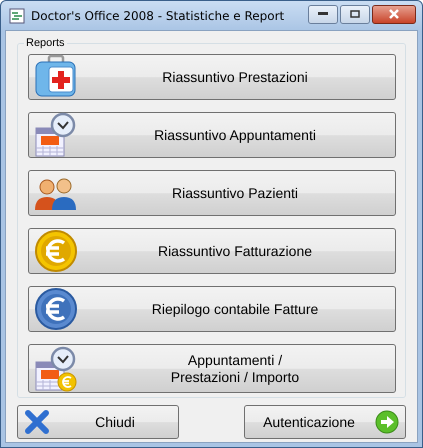  Describe the element at coordinates (212, 309) in the screenshot. I see `report-button: Riepilogo contabile Fatture` at that location.